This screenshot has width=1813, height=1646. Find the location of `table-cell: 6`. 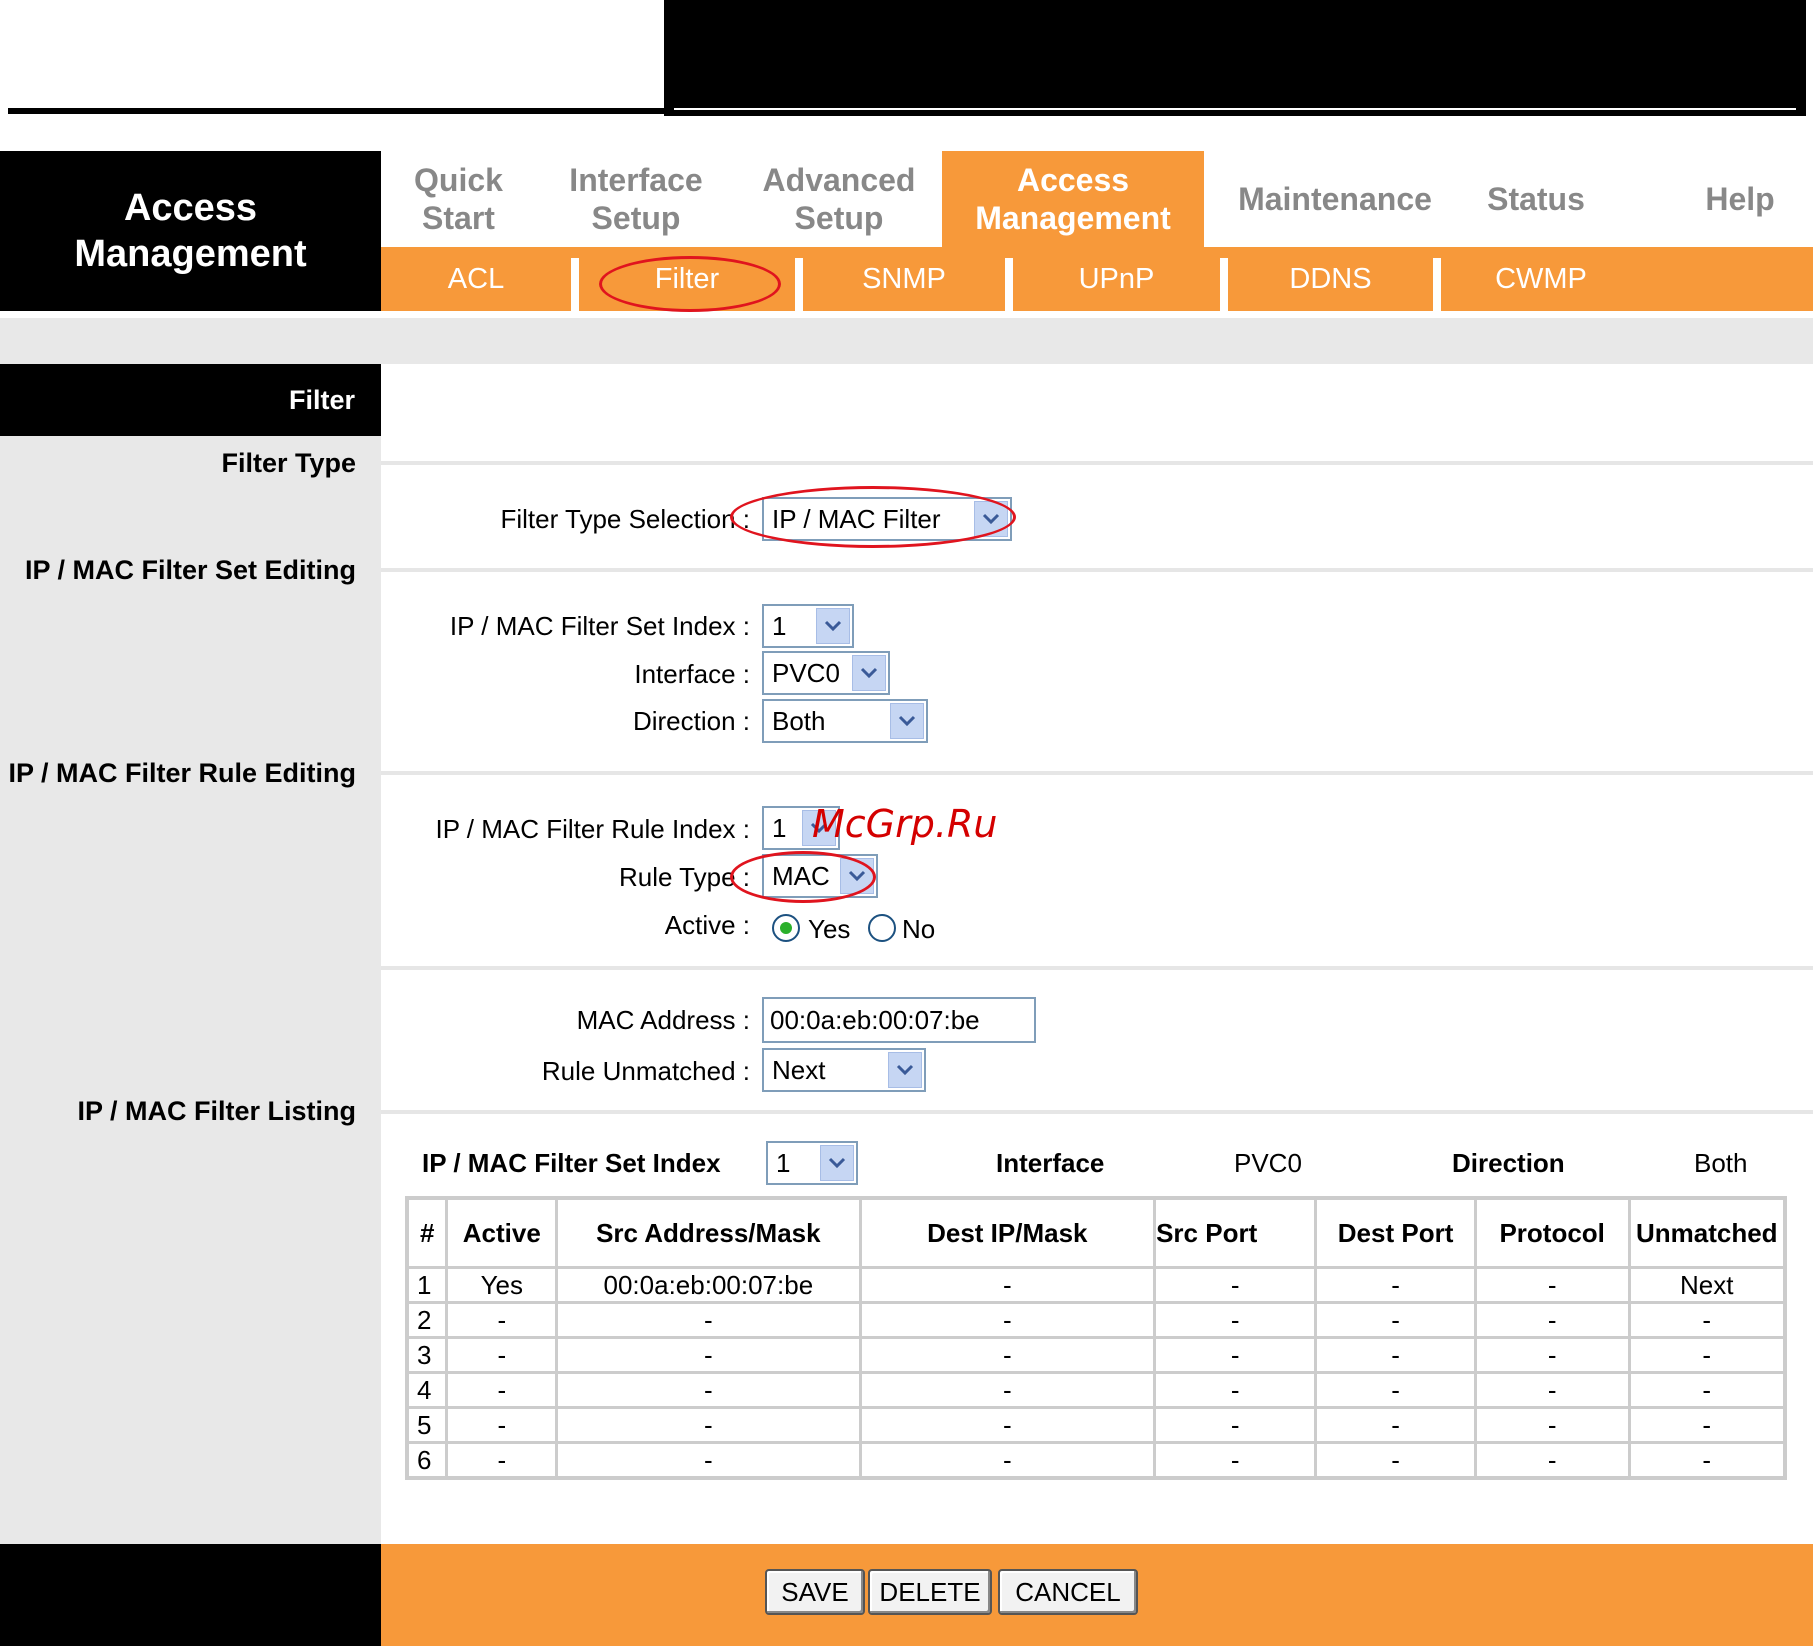

table-cell: 6 is located at coordinates (427, 1460).